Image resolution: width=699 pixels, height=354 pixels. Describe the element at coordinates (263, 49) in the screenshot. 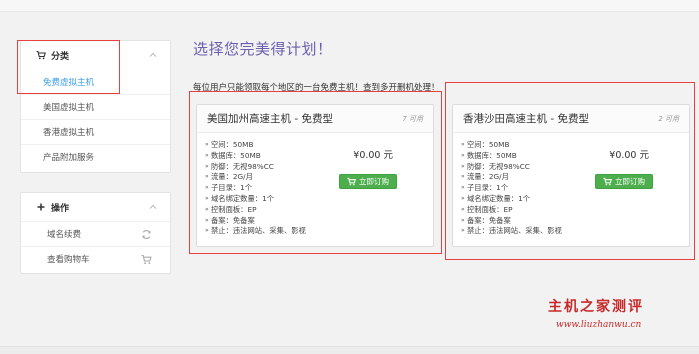

I see `page-title: 选择您完美得计划！` at that location.